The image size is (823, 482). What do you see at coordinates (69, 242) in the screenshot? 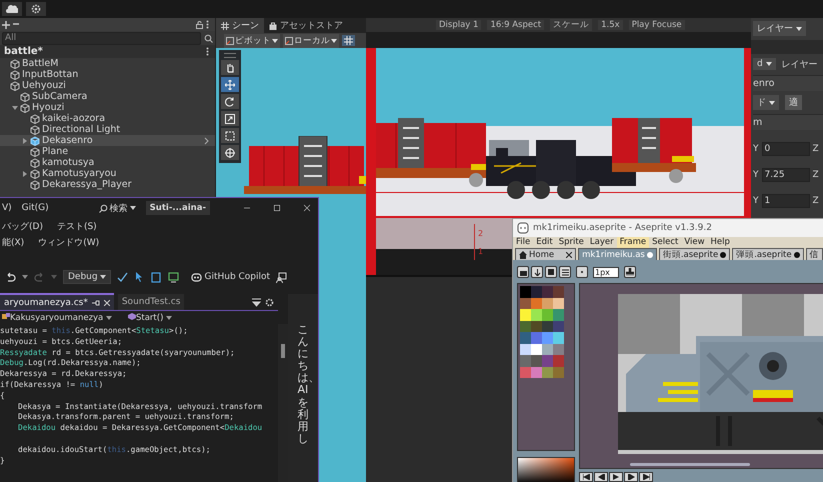
I see `menu-item: ウィンドウ(W)` at bounding box center [69, 242].